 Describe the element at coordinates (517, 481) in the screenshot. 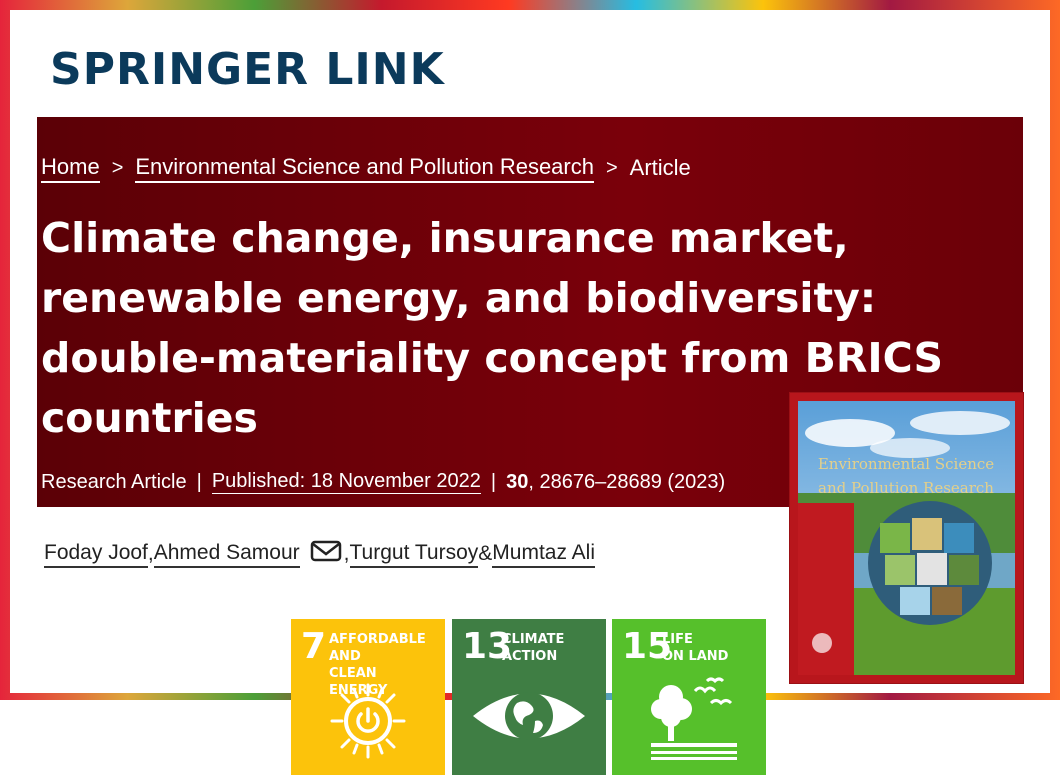

I see `volume-number: 30` at that location.